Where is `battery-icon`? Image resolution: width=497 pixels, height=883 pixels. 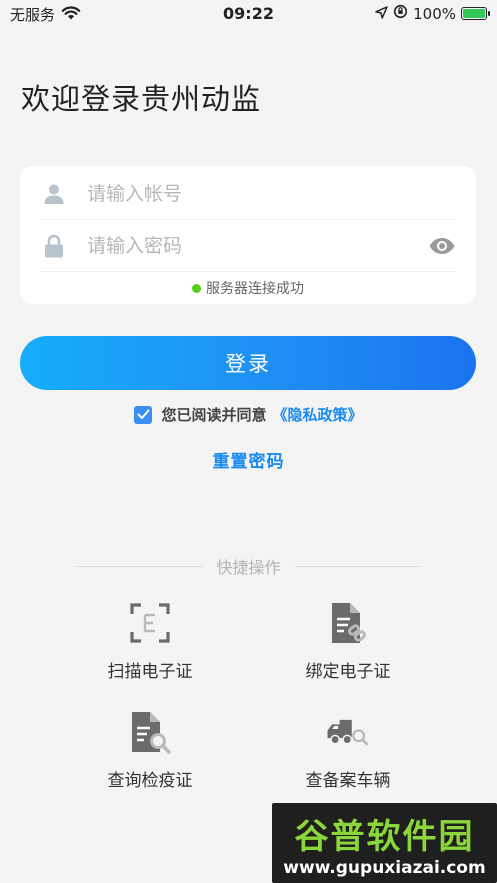
battery-icon is located at coordinates (475, 13).